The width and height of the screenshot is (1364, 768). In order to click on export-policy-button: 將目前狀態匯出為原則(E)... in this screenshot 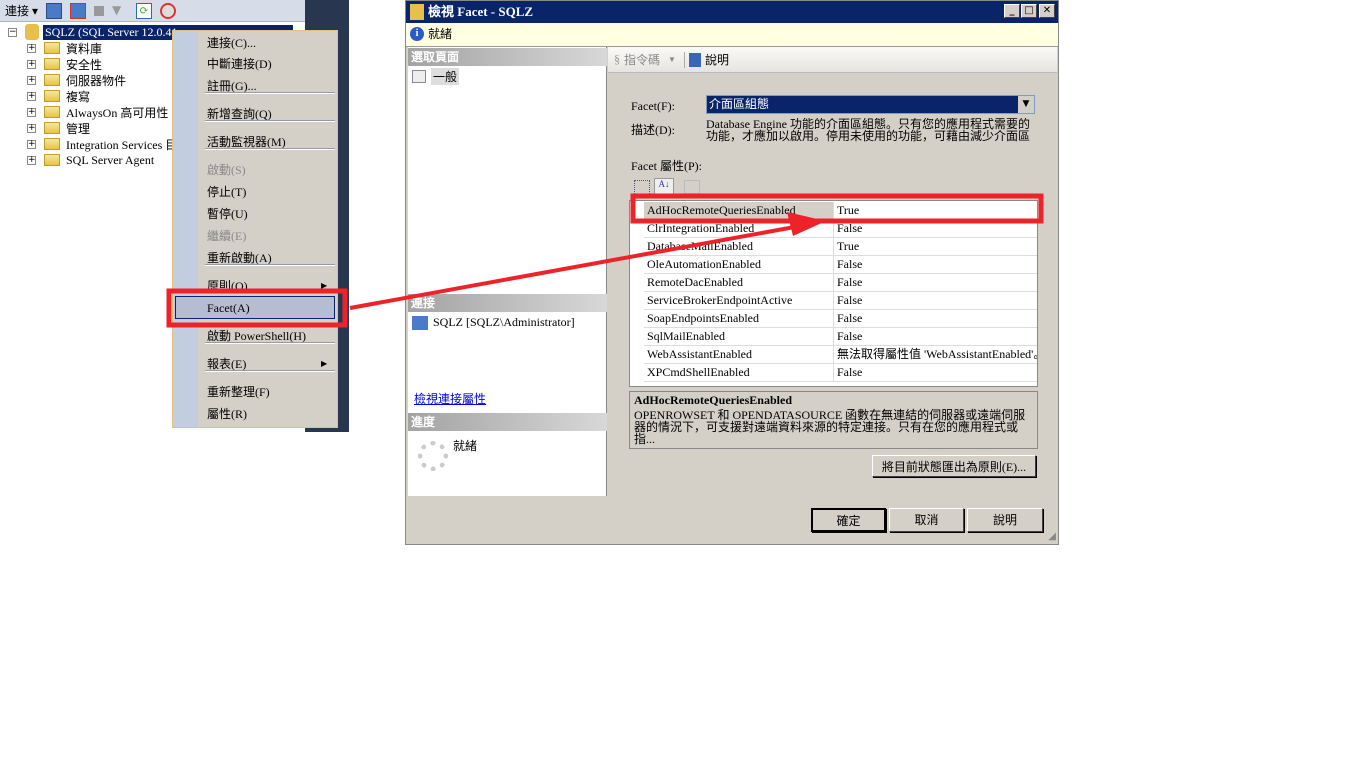, I will do `click(954, 466)`.